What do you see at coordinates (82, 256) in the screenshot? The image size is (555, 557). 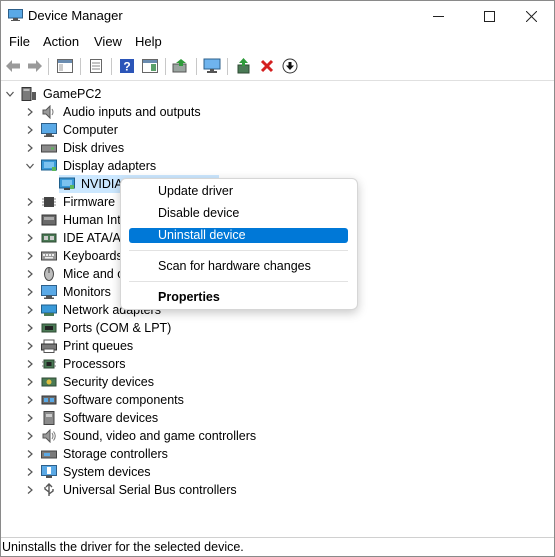 I see `tree-category: Keyboards` at bounding box center [82, 256].